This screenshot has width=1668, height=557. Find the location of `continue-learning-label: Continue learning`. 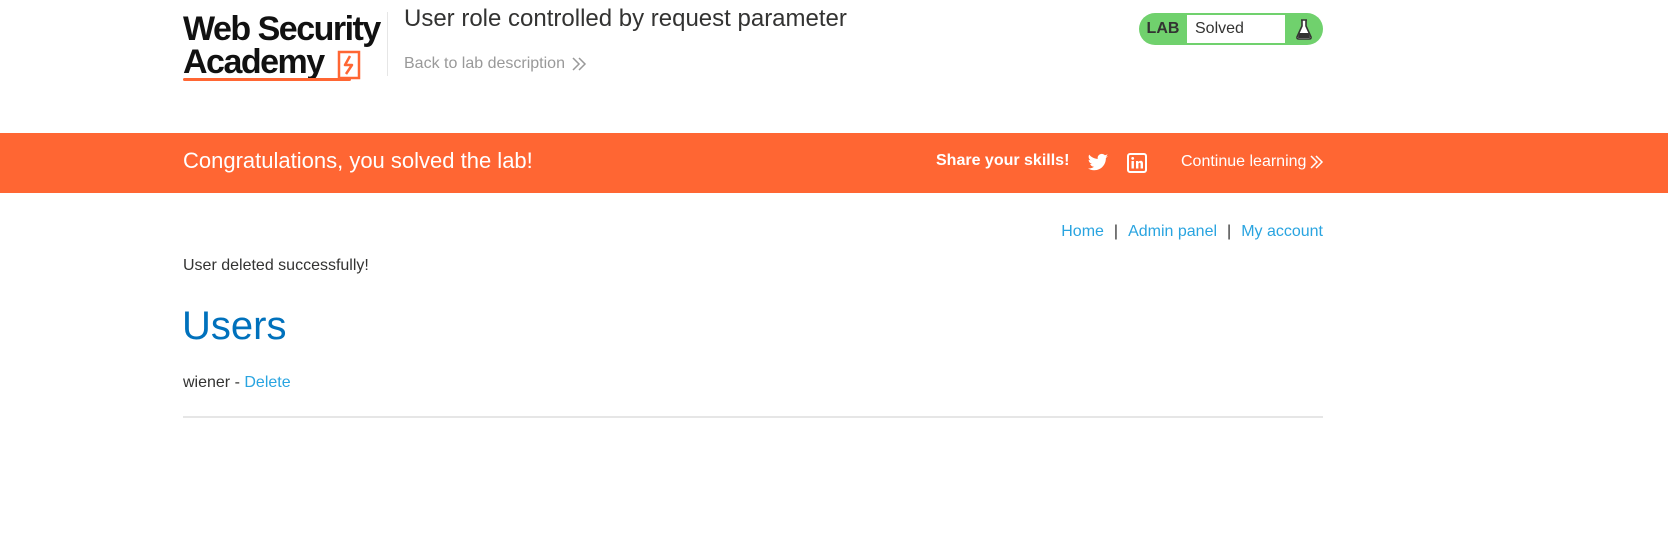

continue-learning-label: Continue learning is located at coordinates (1244, 161).